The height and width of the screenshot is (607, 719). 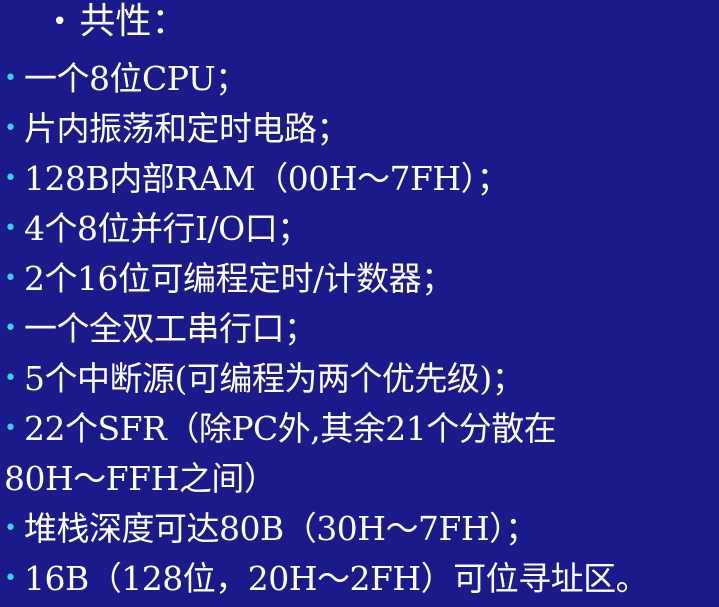 I want to click on list-item-text: 2个16位可编程定时/计数器；, so click(x=239, y=278).